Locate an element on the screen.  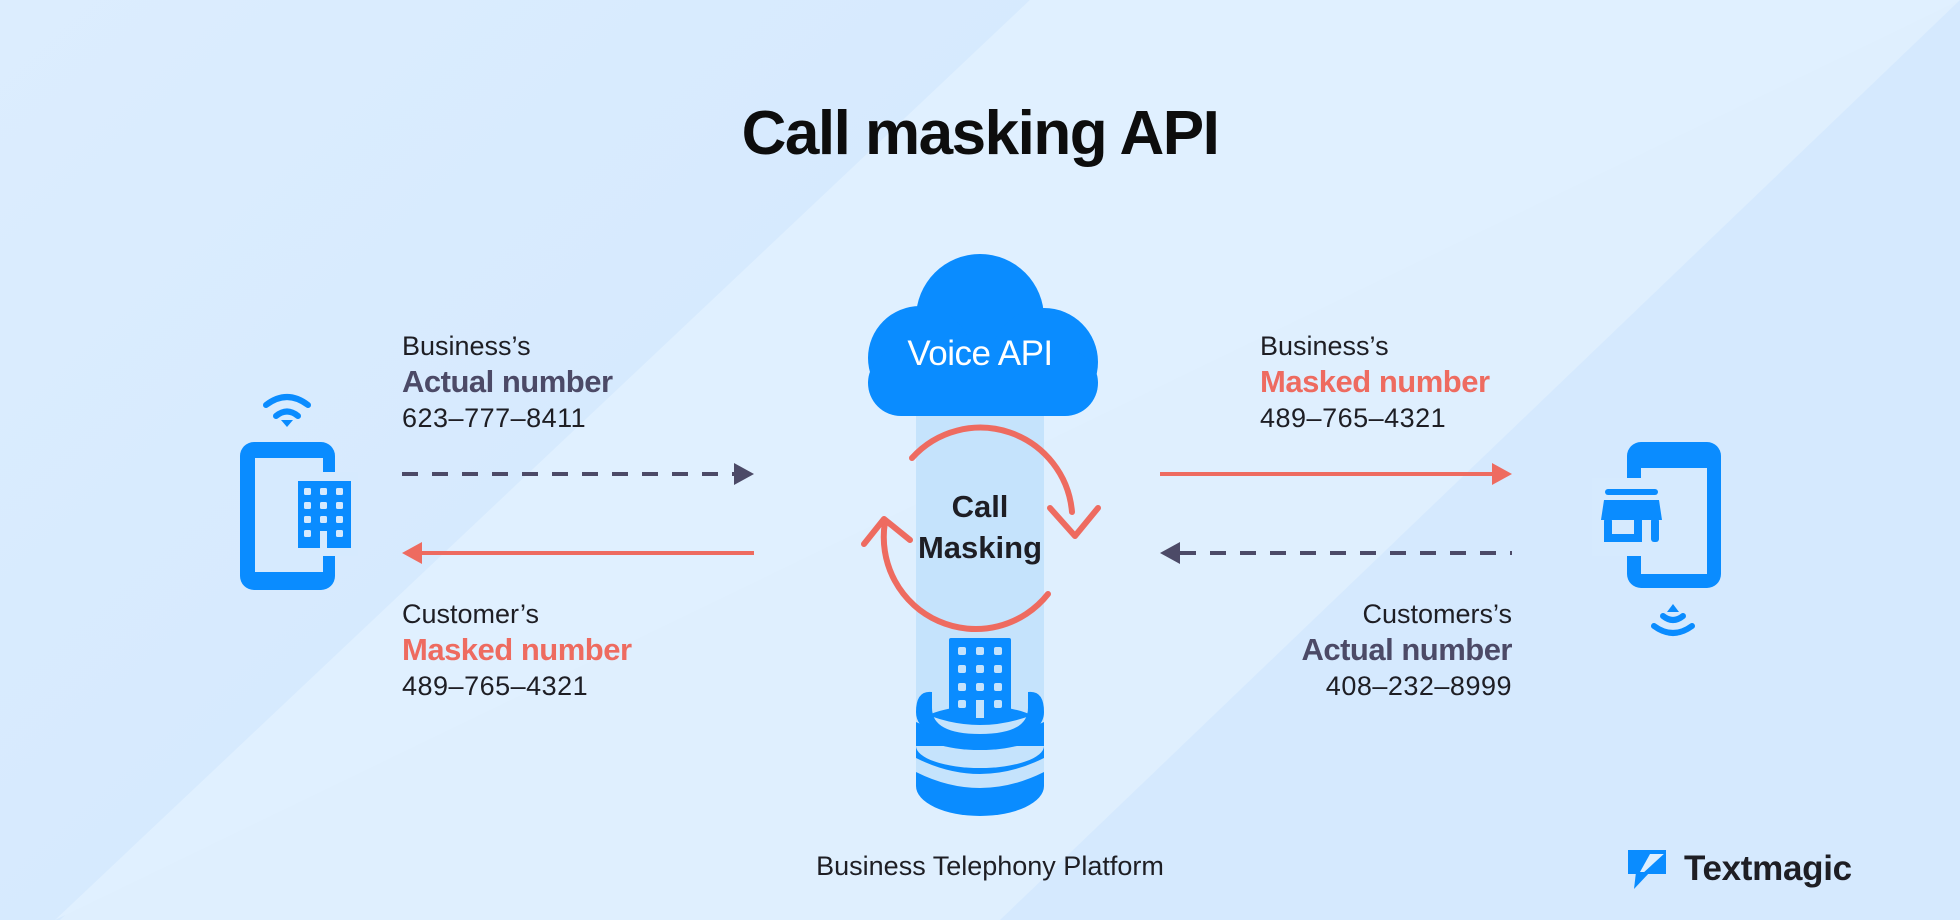
textmagic-logo-icon is located at coordinates (1647, 869).